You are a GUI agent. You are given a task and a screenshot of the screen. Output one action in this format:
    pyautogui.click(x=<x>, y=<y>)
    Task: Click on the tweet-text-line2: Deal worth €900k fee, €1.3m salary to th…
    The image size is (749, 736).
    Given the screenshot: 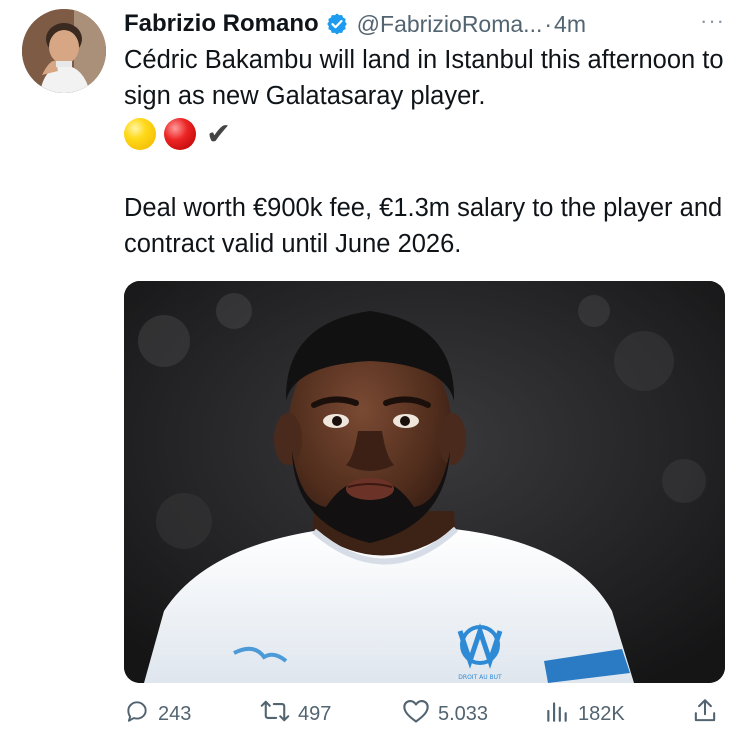 What is the action you would take?
    pyautogui.click(x=423, y=226)
    